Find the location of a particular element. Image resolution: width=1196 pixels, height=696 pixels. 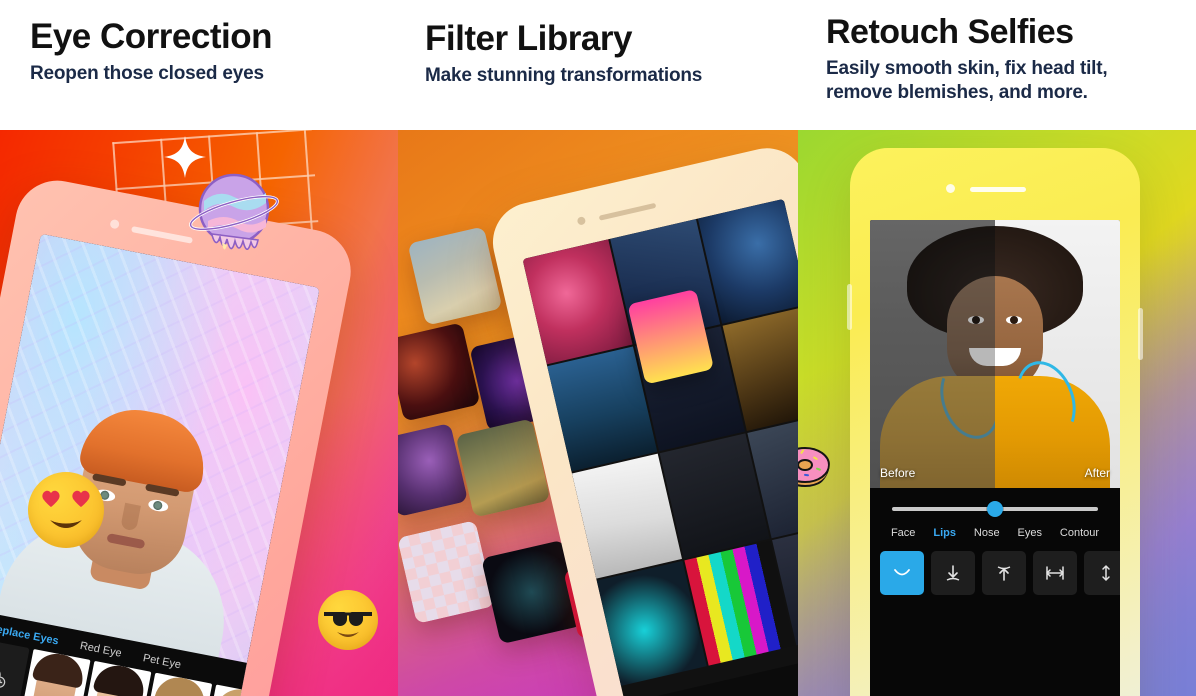

volume-button is located at coordinates (849, 307).